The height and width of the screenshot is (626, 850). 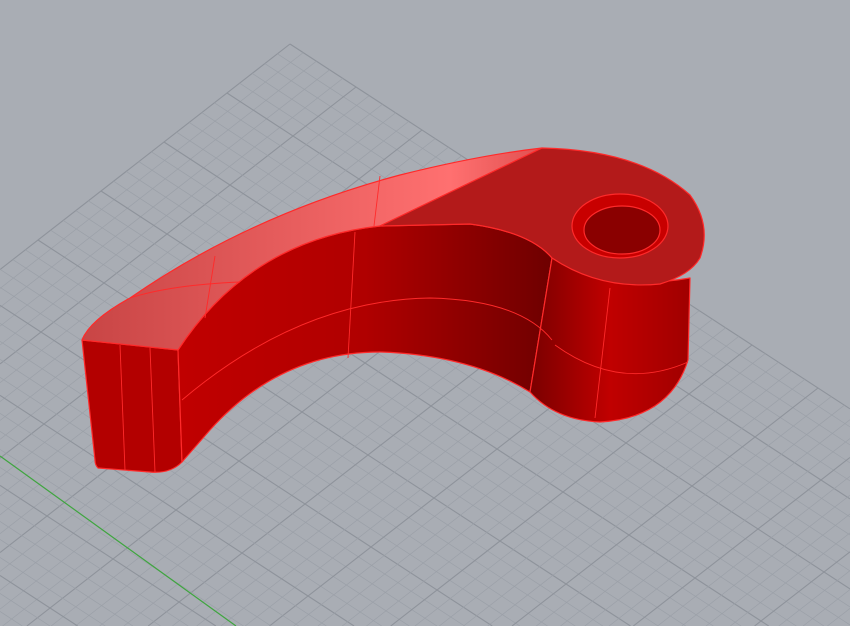 I want to click on end-face, so click(x=132, y=406).